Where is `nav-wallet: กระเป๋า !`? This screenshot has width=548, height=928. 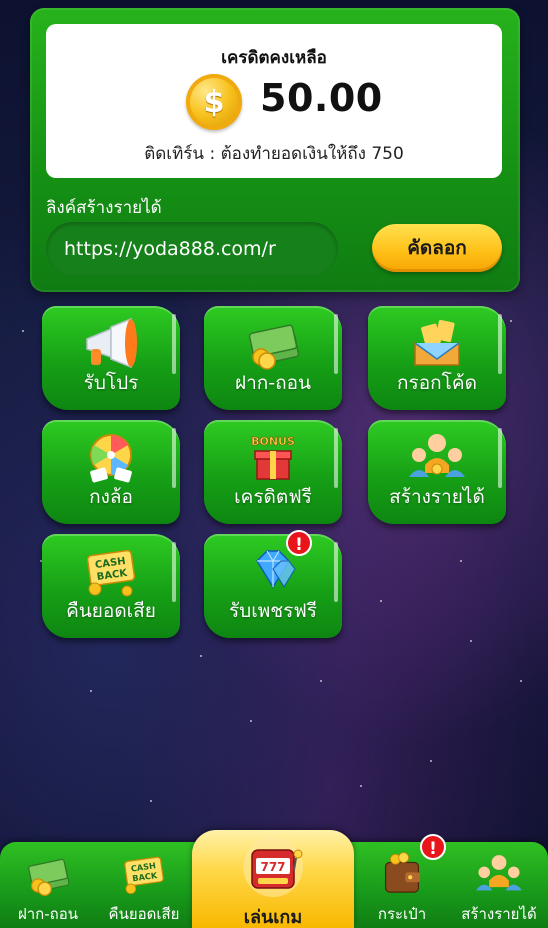
nav-wallet: กระเป๋า ! is located at coordinates (402, 881).